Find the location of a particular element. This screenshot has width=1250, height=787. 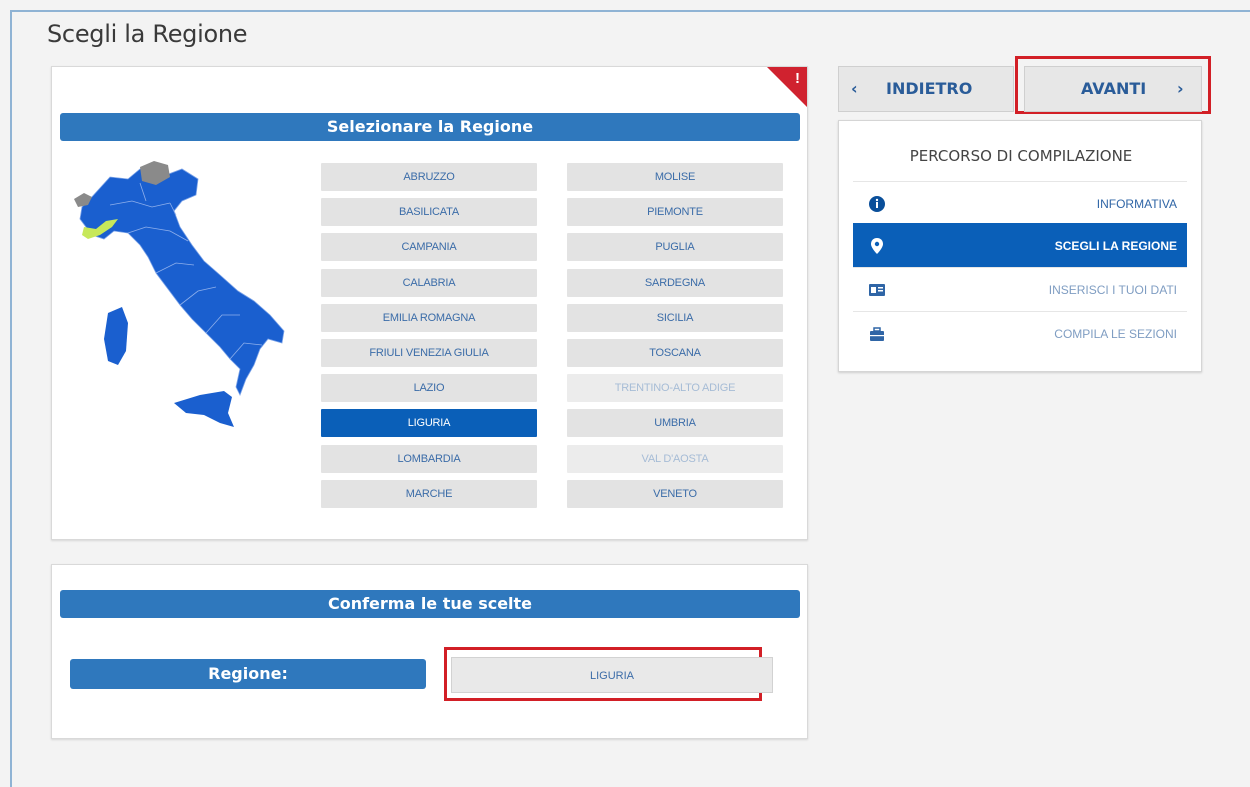

step-label: SCEGLI LA REGIONE is located at coordinates (1115, 246).